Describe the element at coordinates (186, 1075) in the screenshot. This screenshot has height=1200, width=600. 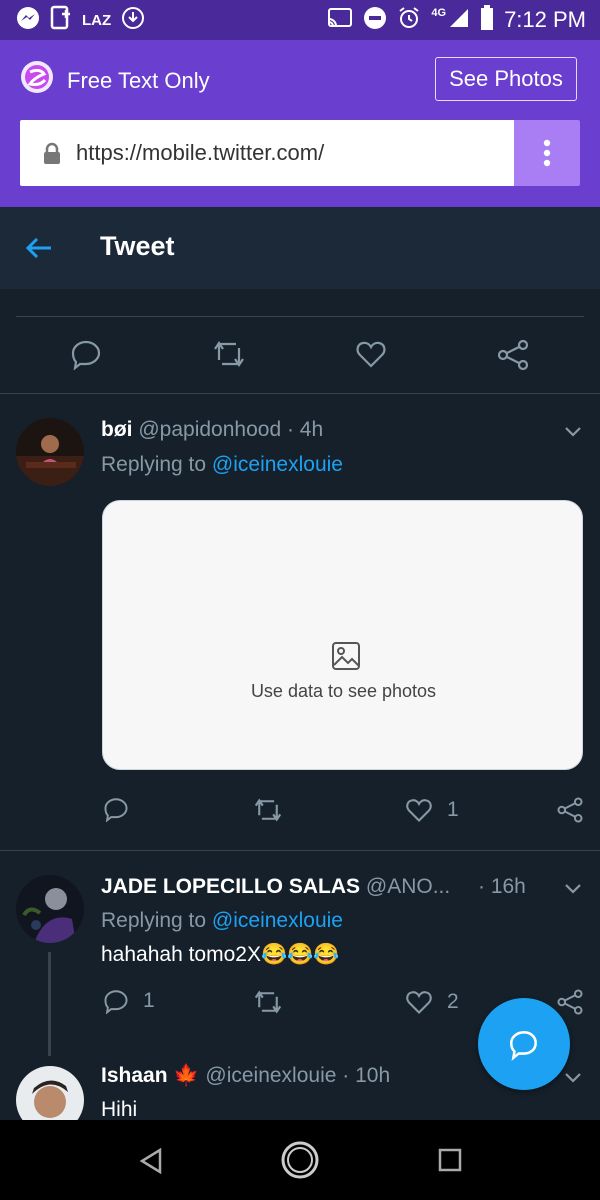
I see `maple-leaf-icon: 🍁` at that location.